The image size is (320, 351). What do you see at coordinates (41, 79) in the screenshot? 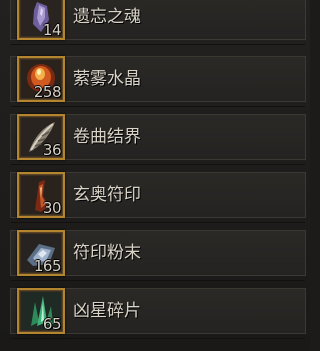
I see `item-slot: 258` at bounding box center [41, 79].